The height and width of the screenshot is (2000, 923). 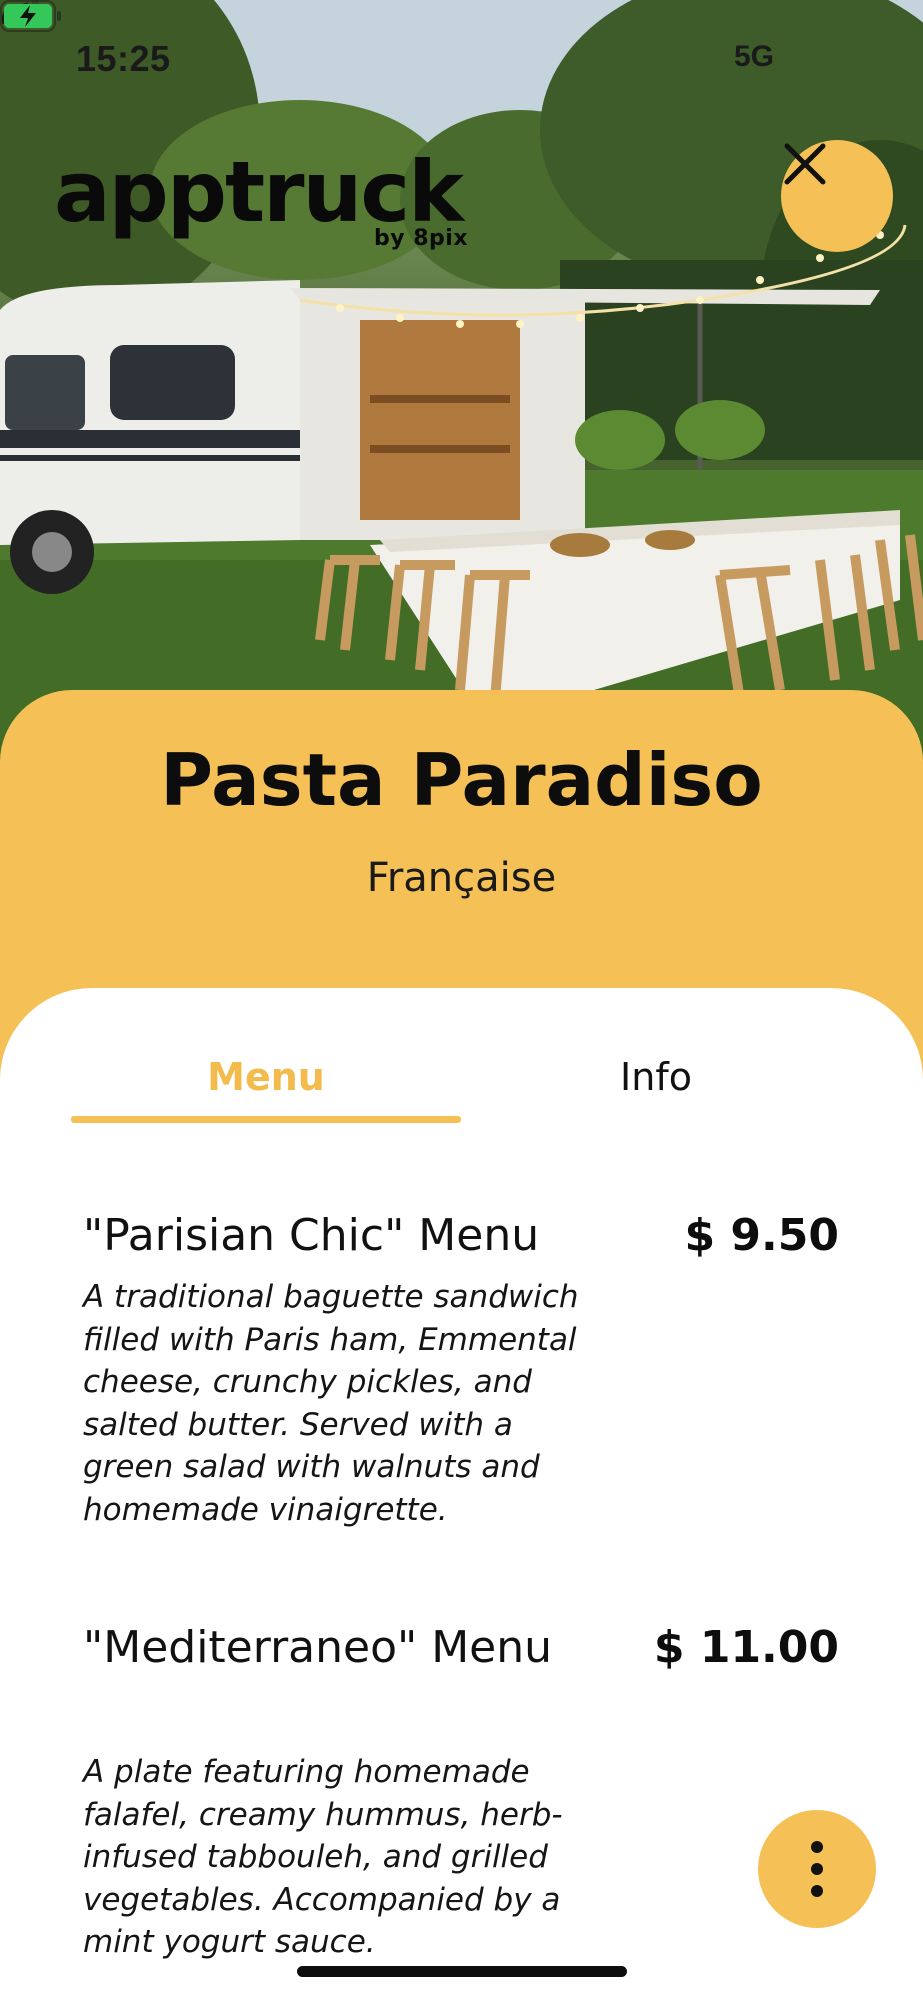 I want to click on brand-logo: apptruck, so click(x=259, y=192).